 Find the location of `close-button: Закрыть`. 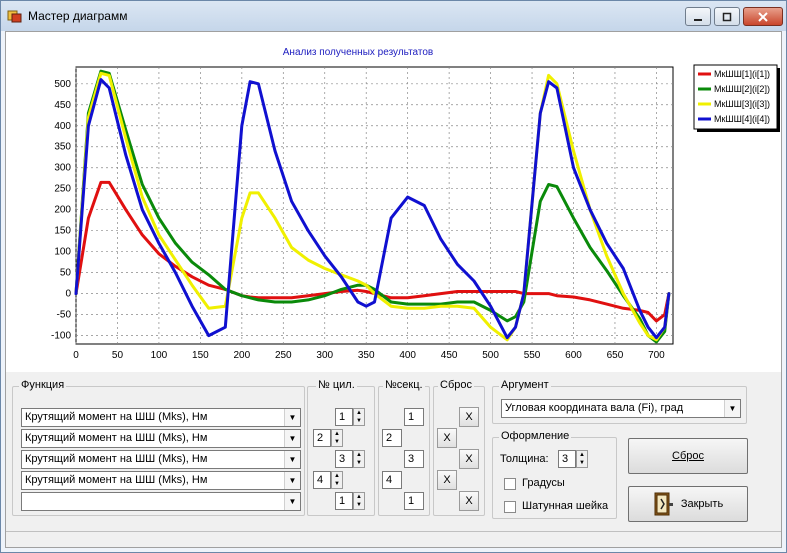

close-button: Закрыть is located at coordinates (688, 504).